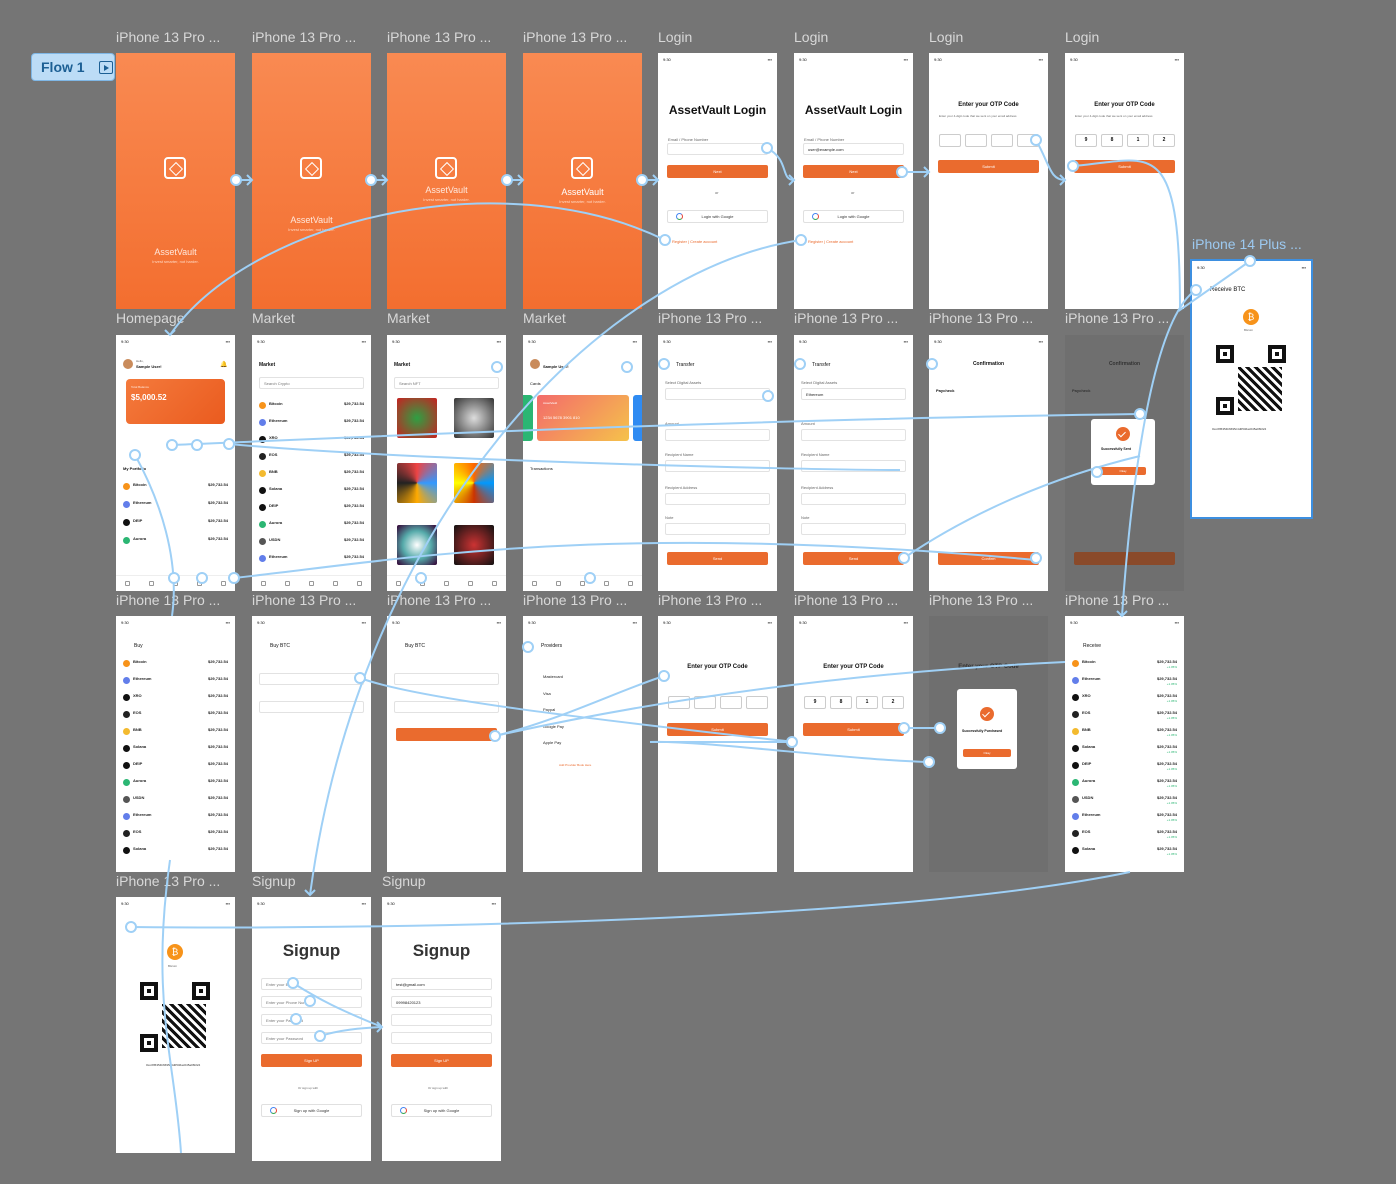 Image resolution: width=1396 pixels, height=1184 pixels. Describe the element at coordinates (446, 383) in the screenshot. I see `search-input: Search NFT` at that location.